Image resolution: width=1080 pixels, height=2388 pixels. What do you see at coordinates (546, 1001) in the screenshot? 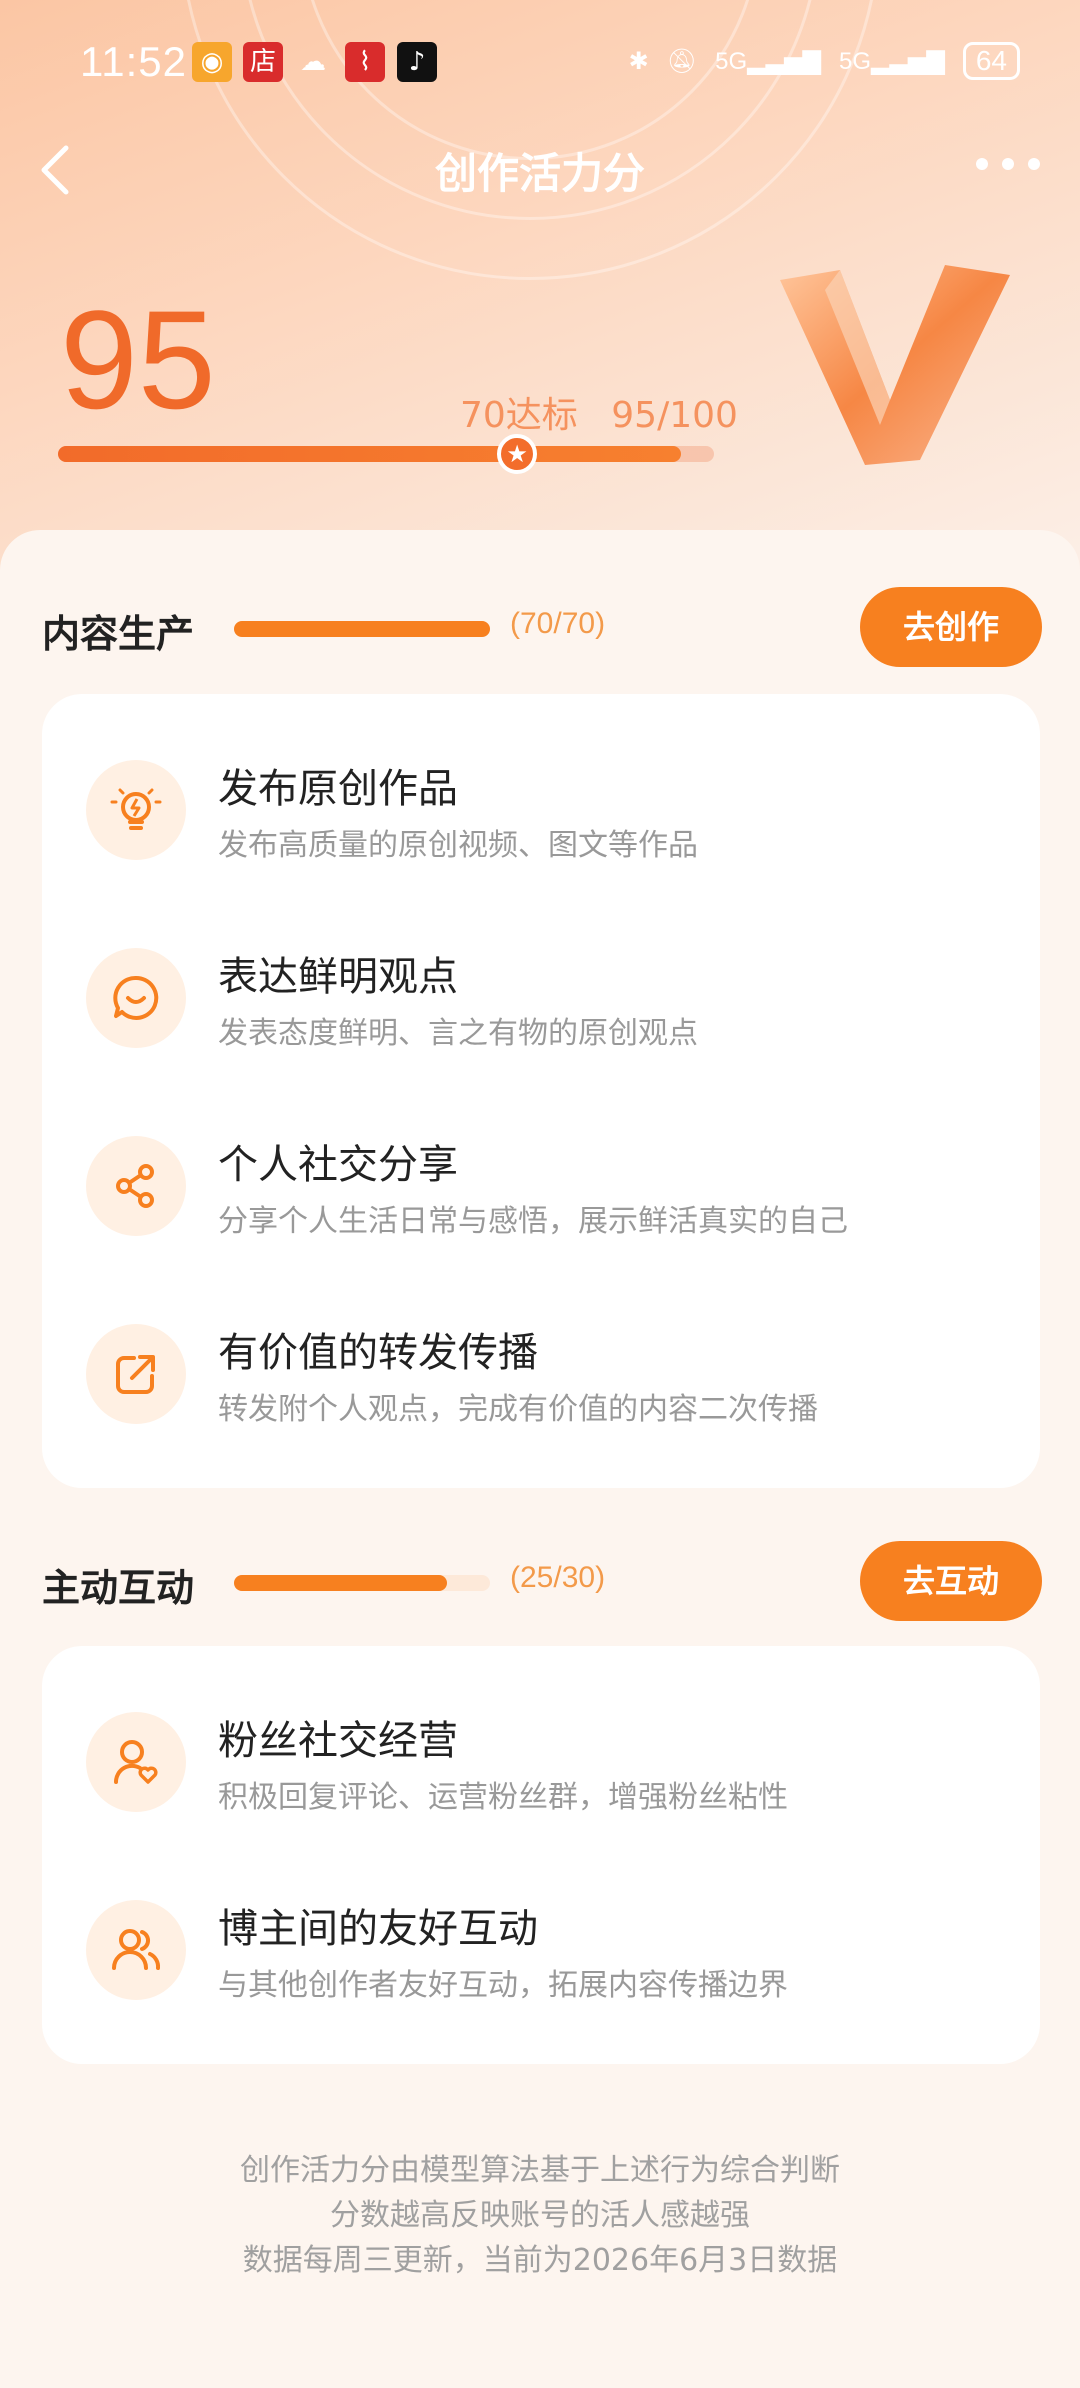
I see `list-item: 表达鲜明观点 发表态度鲜明、言之有物的原创观点` at bounding box center [546, 1001].